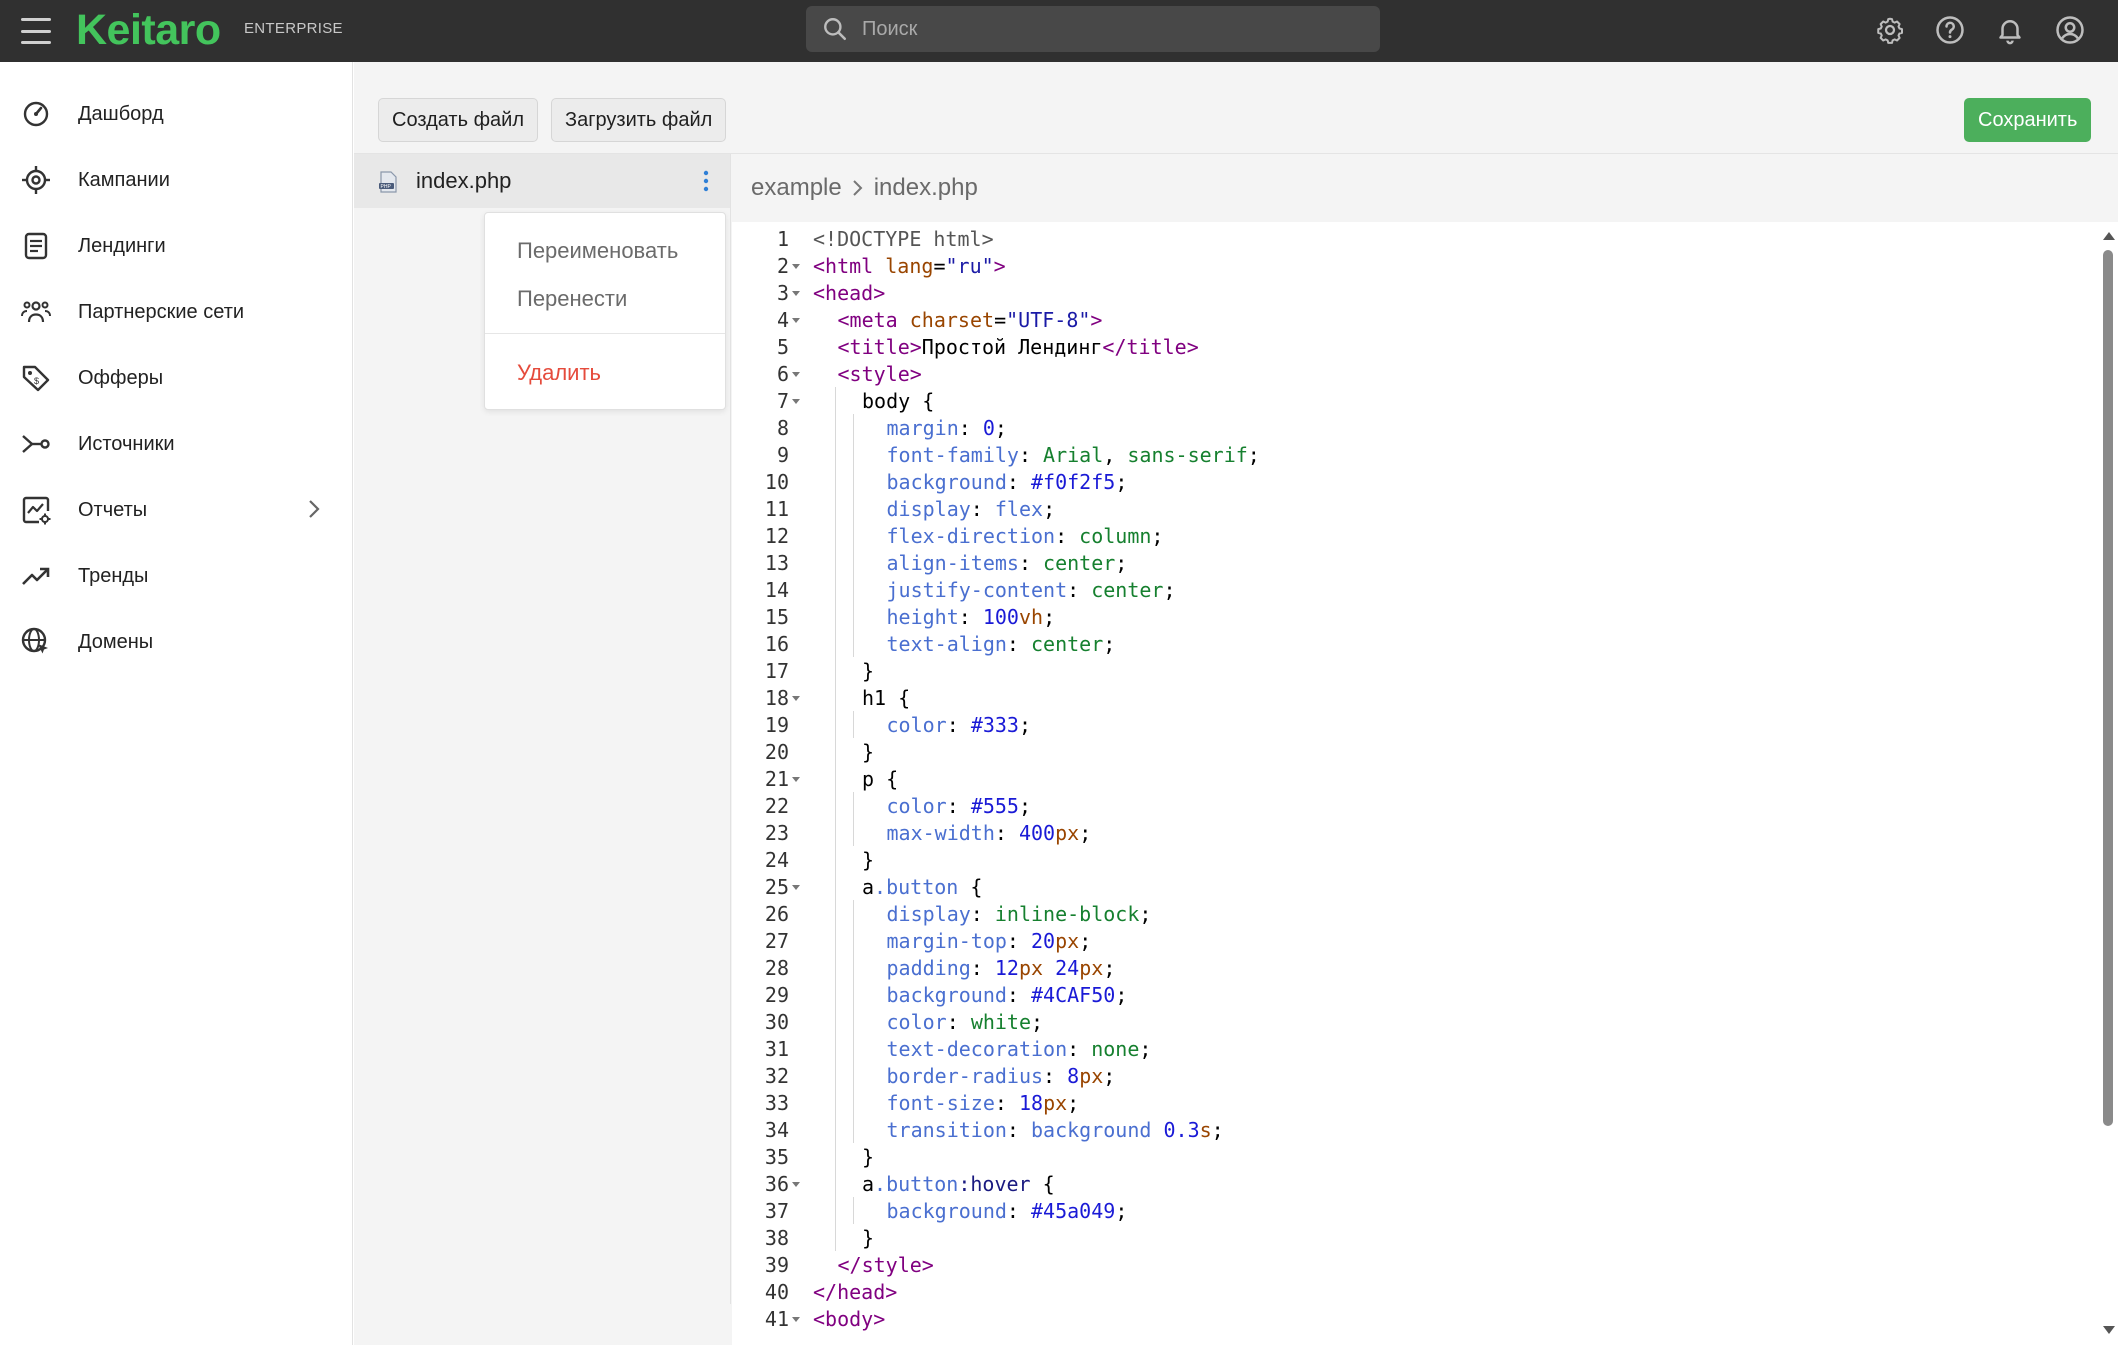 The image size is (2118, 1345). What do you see at coordinates (116, 641) in the screenshot?
I see `sidebar-item-label: Домены` at bounding box center [116, 641].